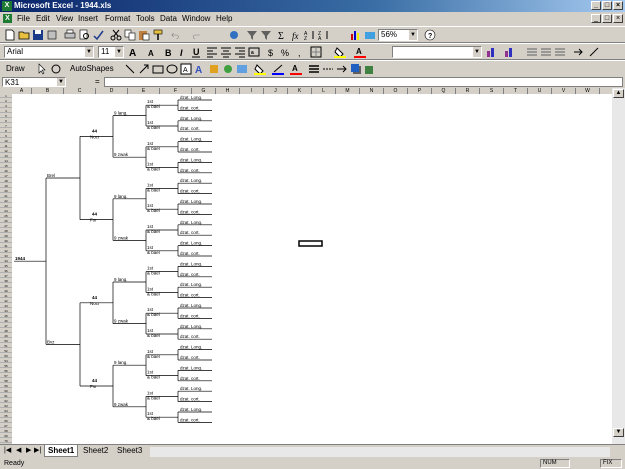 The image size is (625, 469). What do you see at coordinates (172, 69) in the screenshot?
I see `oval-icon` at bounding box center [172, 69].